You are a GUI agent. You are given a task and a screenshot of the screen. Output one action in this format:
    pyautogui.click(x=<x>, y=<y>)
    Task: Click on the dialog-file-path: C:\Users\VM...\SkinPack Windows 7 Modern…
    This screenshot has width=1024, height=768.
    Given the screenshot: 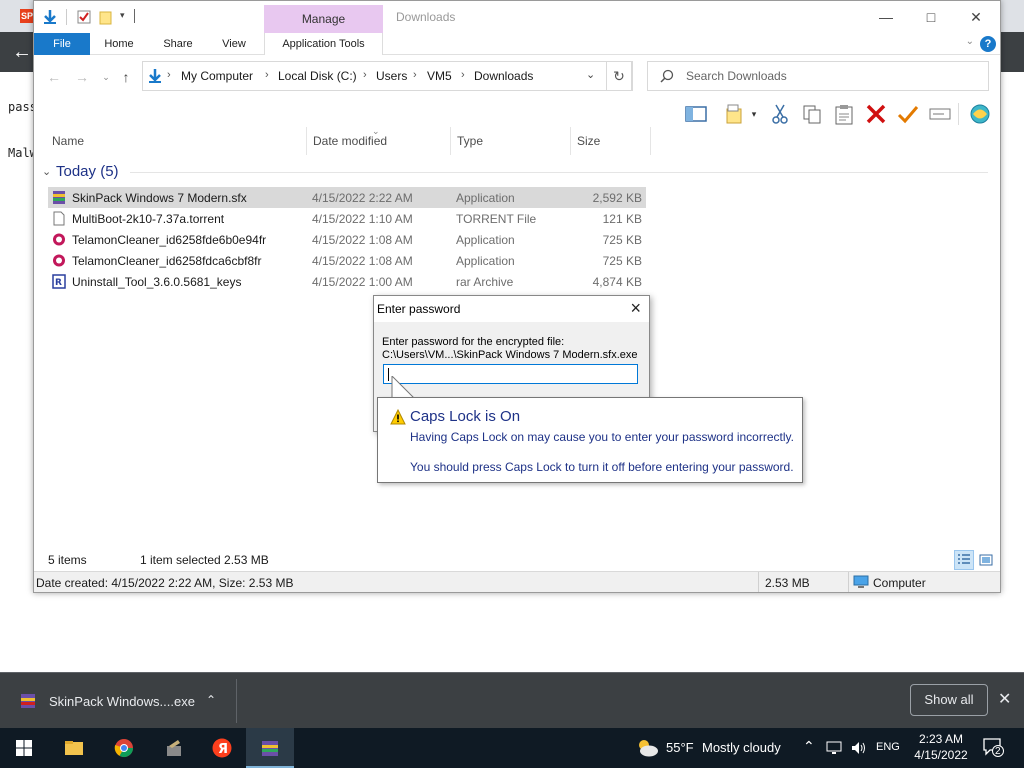 What is the action you would take?
    pyautogui.click(x=510, y=355)
    